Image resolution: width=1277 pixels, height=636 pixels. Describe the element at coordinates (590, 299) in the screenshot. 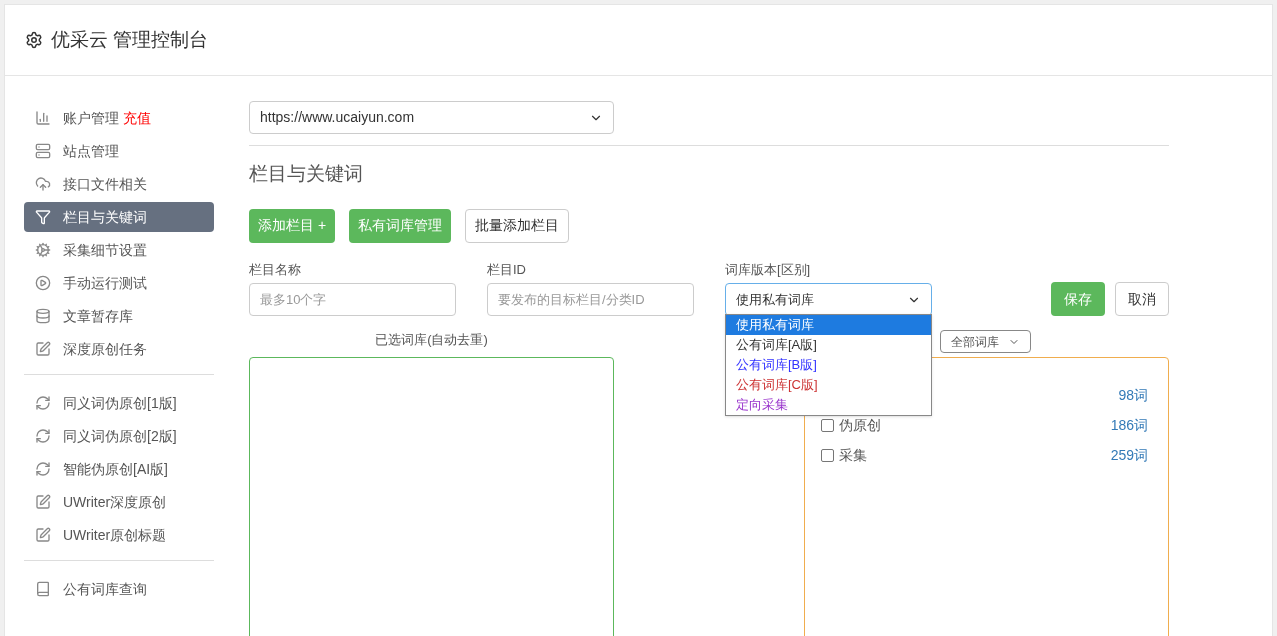

I see `input-field: 要发布的目标栏目/分类ID` at that location.